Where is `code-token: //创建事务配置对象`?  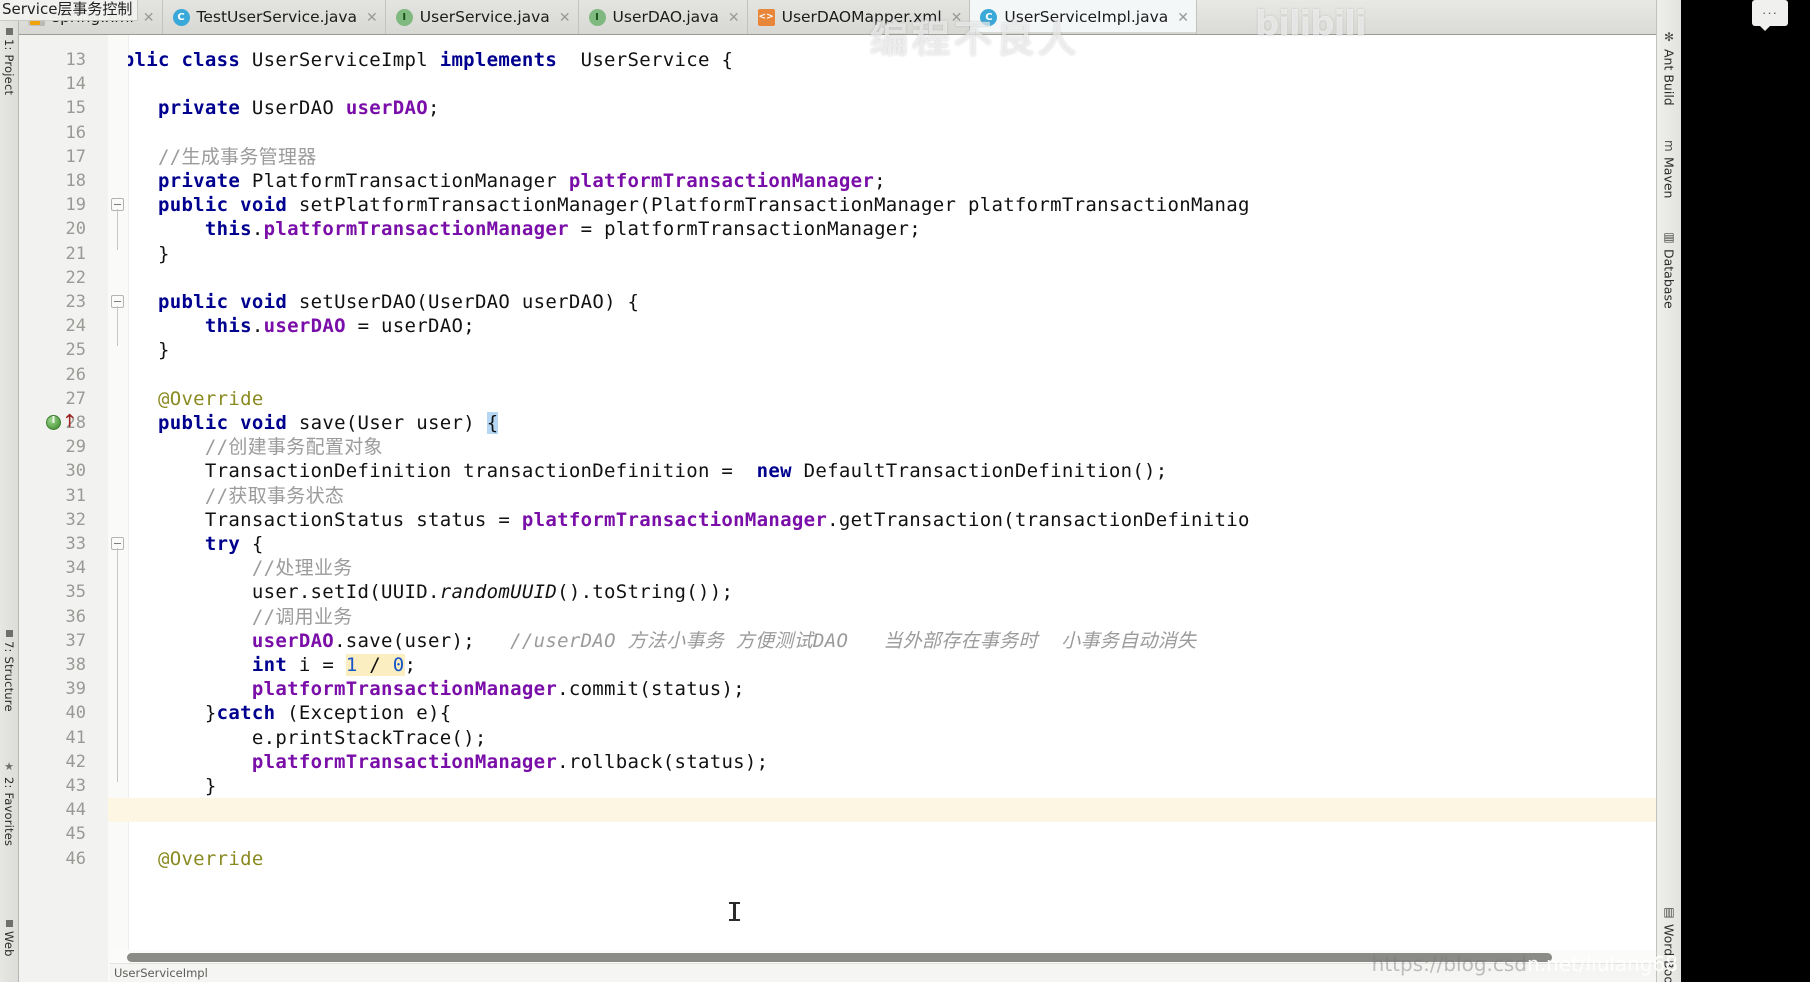 code-token: //创建事务配置对象 is located at coordinates (293, 447).